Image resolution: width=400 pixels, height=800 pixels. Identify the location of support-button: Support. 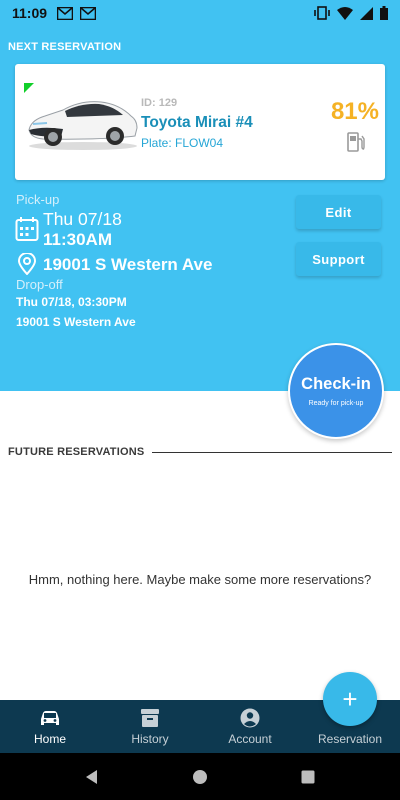
(338, 259).